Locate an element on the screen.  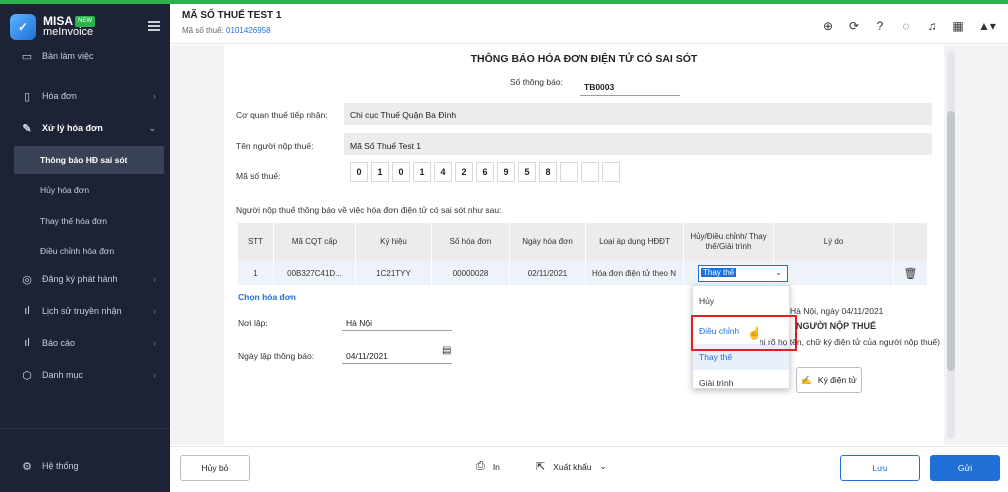
notice-no-label: Số thông báo: is located at coordinates (536, 82).